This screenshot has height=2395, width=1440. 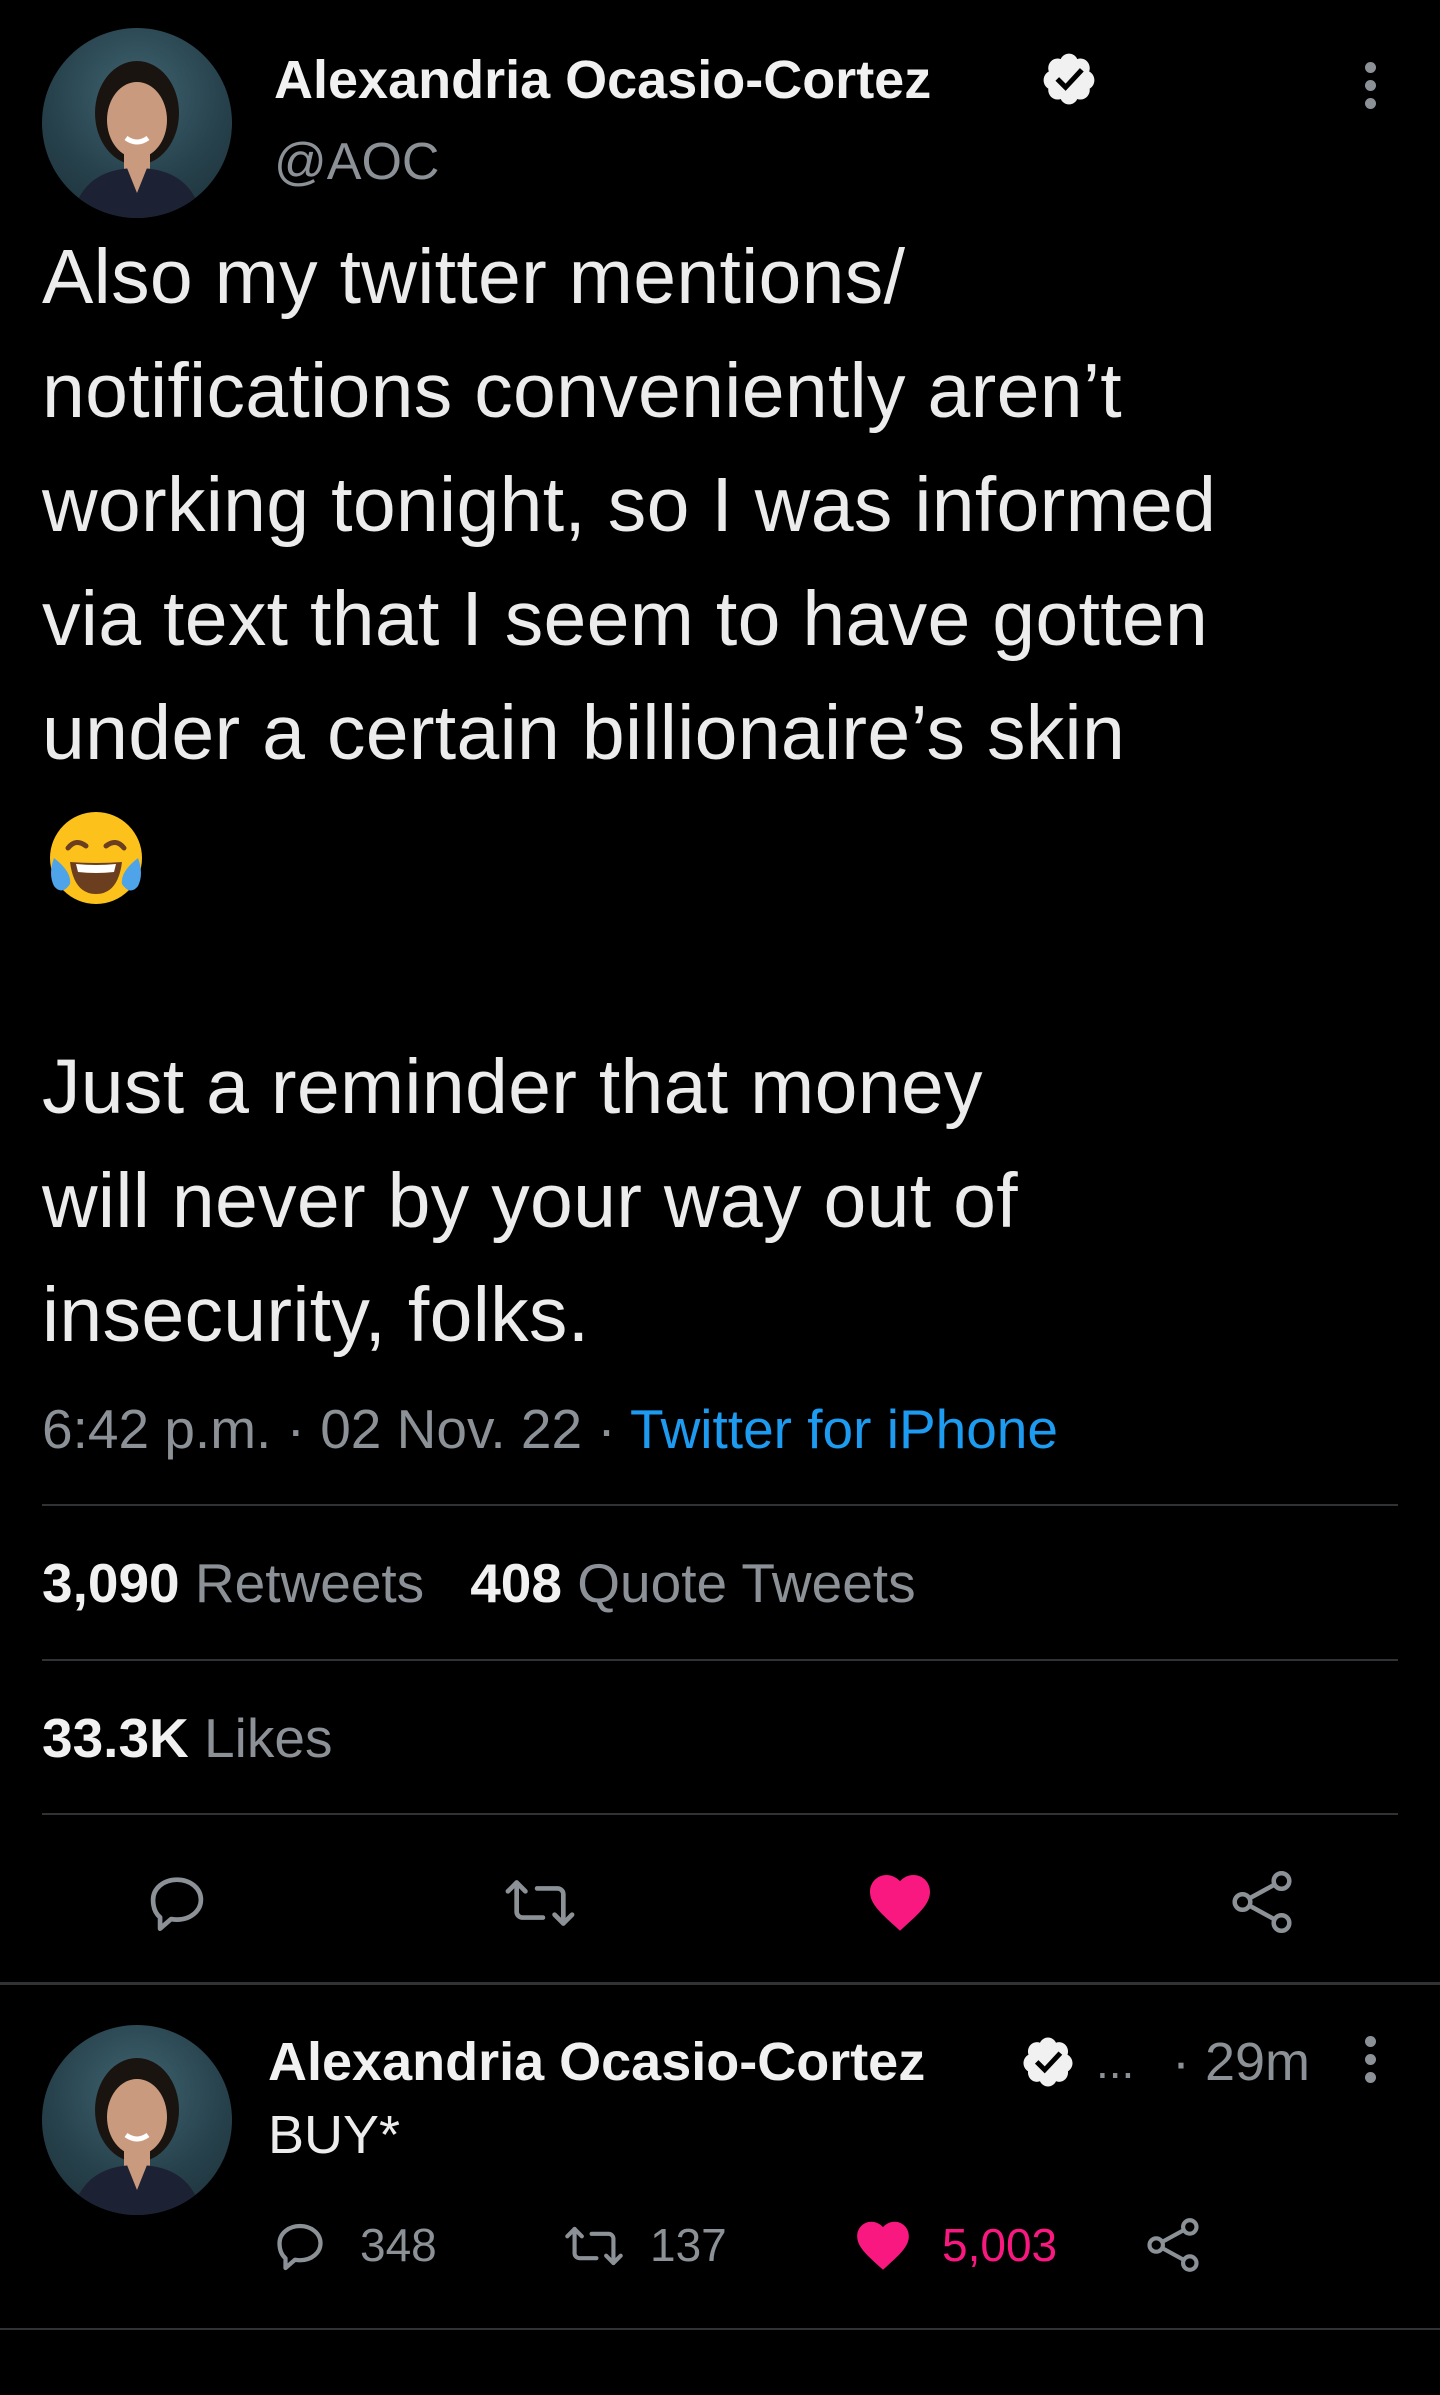 I want to click on reply-author-avatar, so click(x=137, y=2120).